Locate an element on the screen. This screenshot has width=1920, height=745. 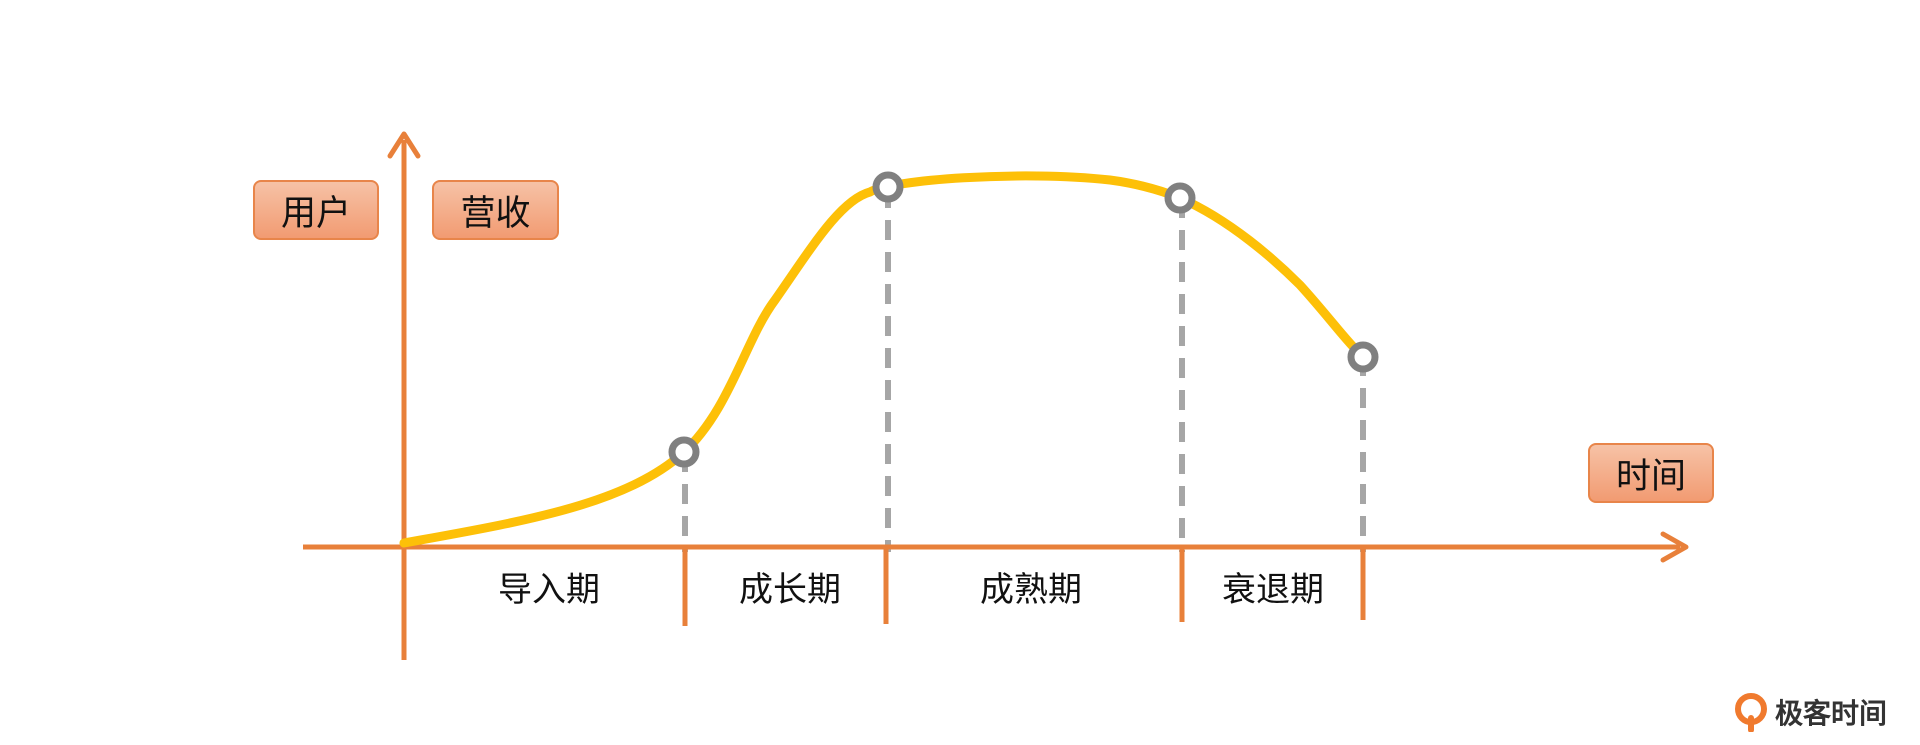
stage-label-decline: 衰退期 is located at coordinates (1273, 590).